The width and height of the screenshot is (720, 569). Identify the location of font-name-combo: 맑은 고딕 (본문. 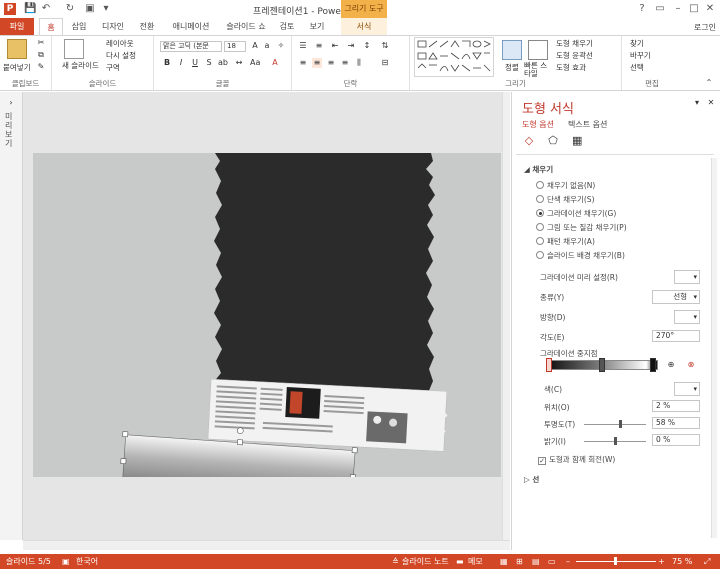
(191, 46).